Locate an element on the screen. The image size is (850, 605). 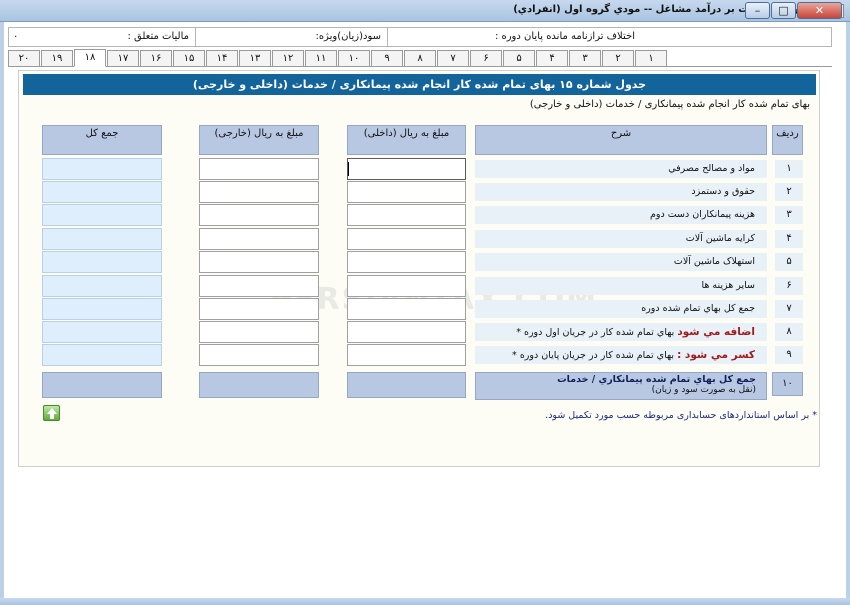
row-description-text: استهلاک ماشین آلات is located at coordinates (714, 261).